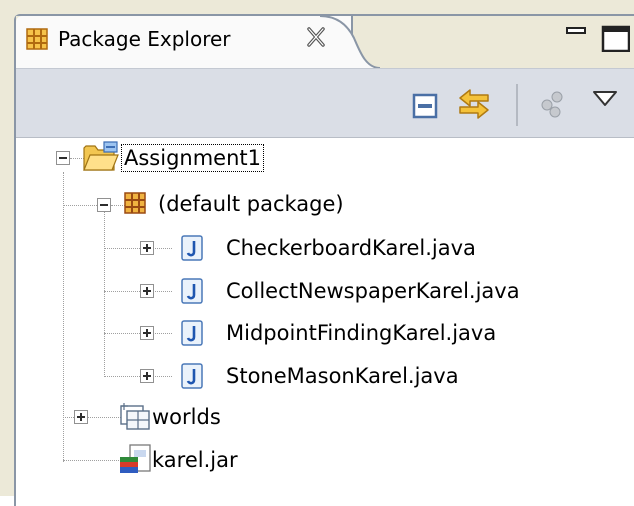  What do you see at coordinates (37, 39) in the screenshot?
I see `package-explorer-icon` at bounding box center [37, 39].